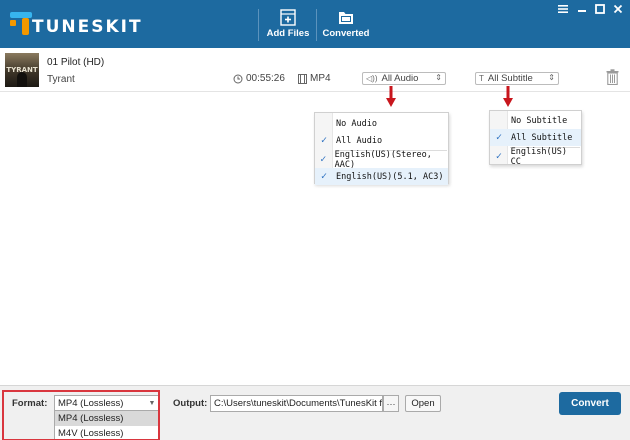 Image resolution: width=630 pixels, height=440 pixels. What do you see at coordinates (265, 78) in the screenshot?
I see `duration-text: 00:55:26` at bounding box center [265, 78].